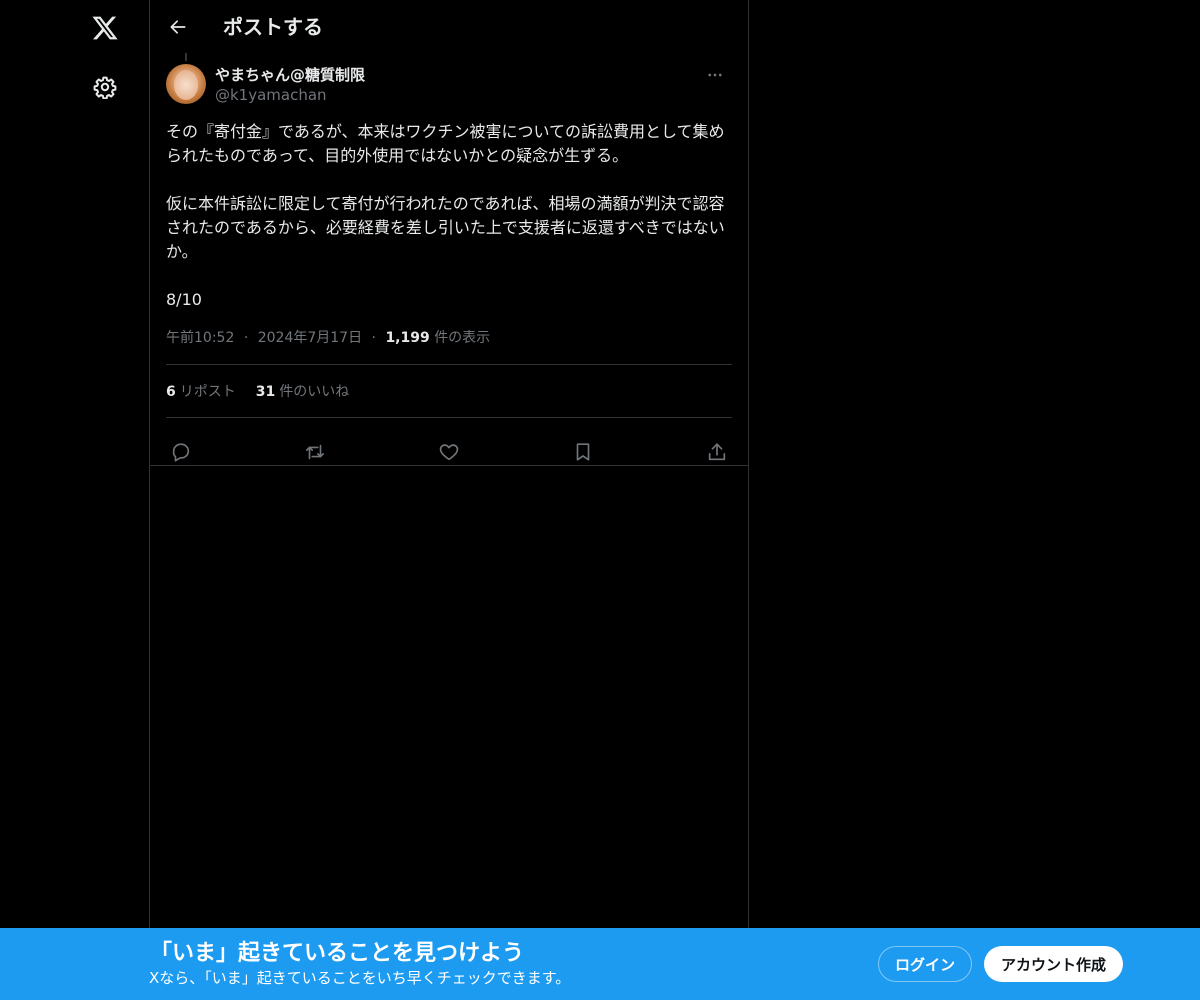 The width and height of the screenshot is (1200, 1000). I want to click on share-icon, so click(717, 452).